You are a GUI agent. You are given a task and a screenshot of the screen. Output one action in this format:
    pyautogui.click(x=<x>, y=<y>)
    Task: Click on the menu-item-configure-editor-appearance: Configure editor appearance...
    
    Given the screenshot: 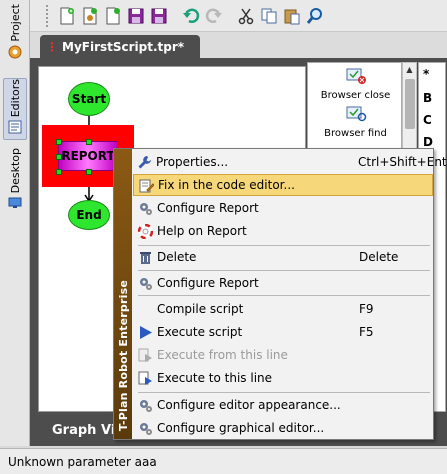 What is the action you would take?
    pyautogui.click(x=283, y=405)
    